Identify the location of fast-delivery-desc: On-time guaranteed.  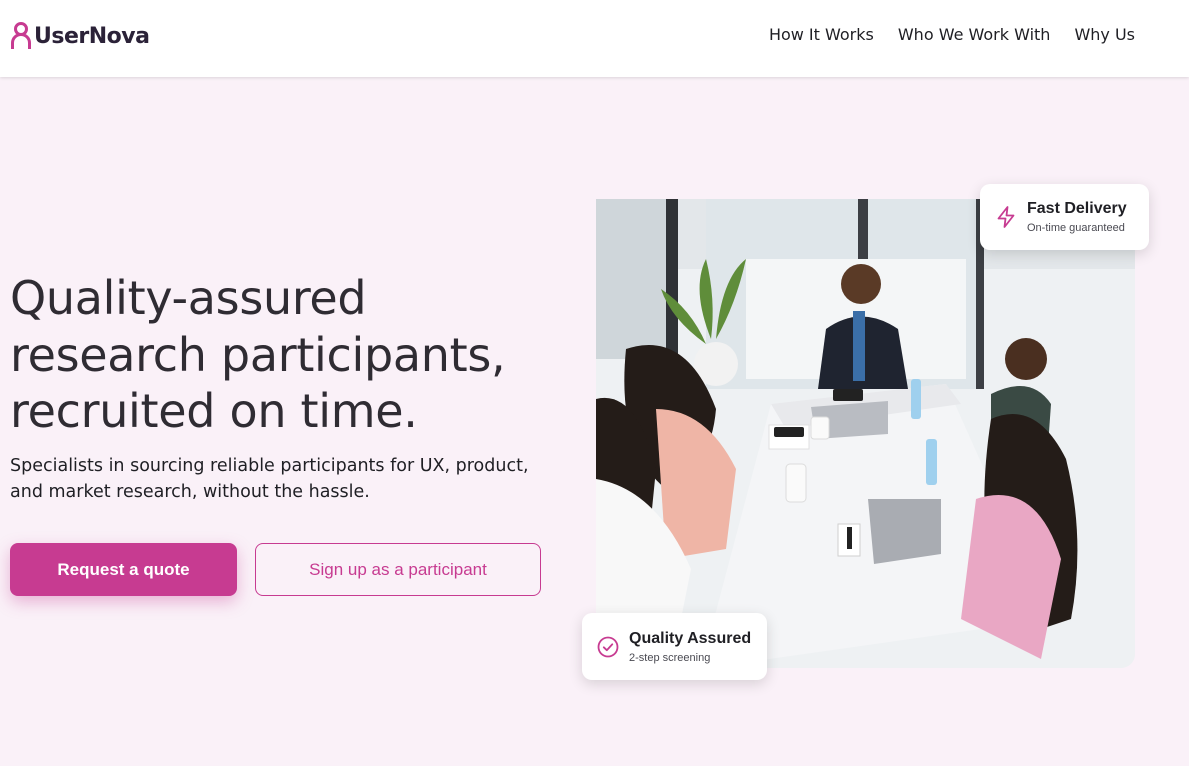
(1076, 228).